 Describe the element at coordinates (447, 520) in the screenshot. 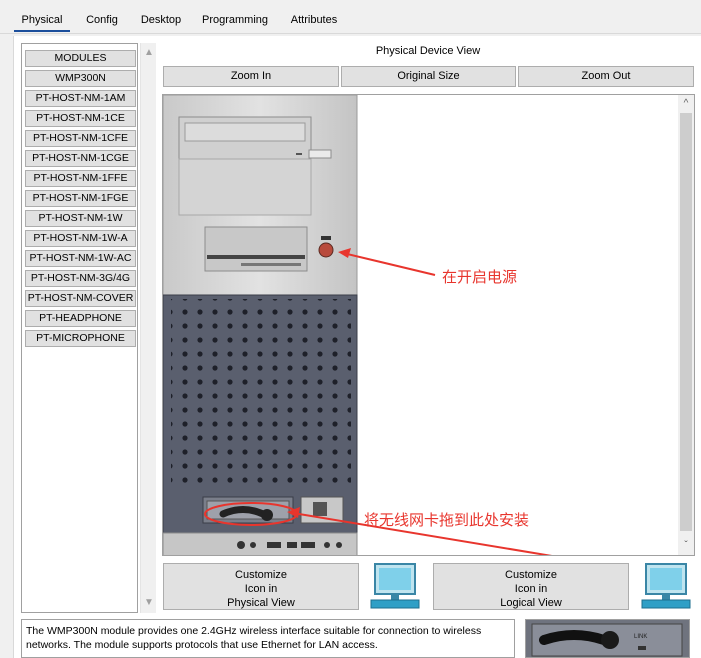

I see `install-annotation: 将无线网卡拖到此处安装` at that location.